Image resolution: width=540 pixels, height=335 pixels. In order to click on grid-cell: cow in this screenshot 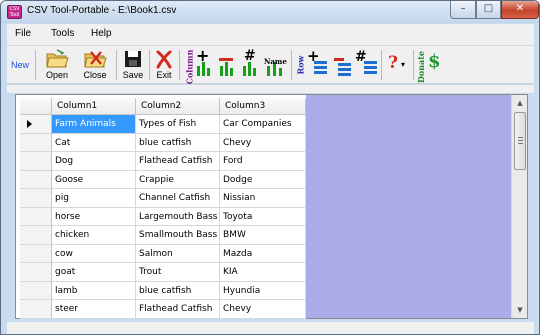, I will do `click(94, 253)`.